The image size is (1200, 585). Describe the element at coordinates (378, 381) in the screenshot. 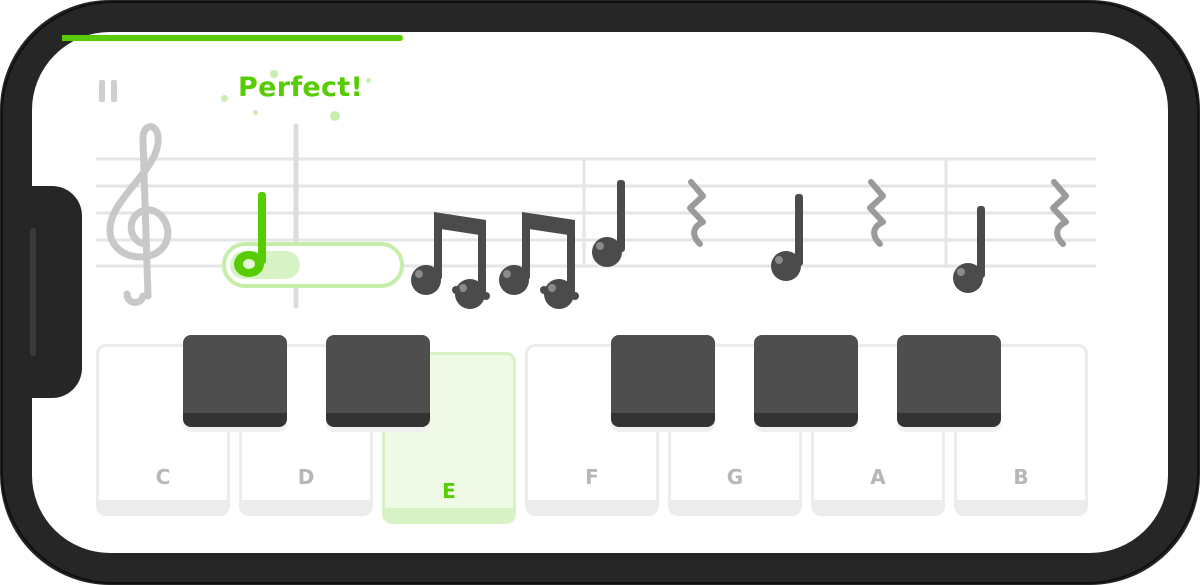

I see `piano-black-key-d-sharp` at that location.